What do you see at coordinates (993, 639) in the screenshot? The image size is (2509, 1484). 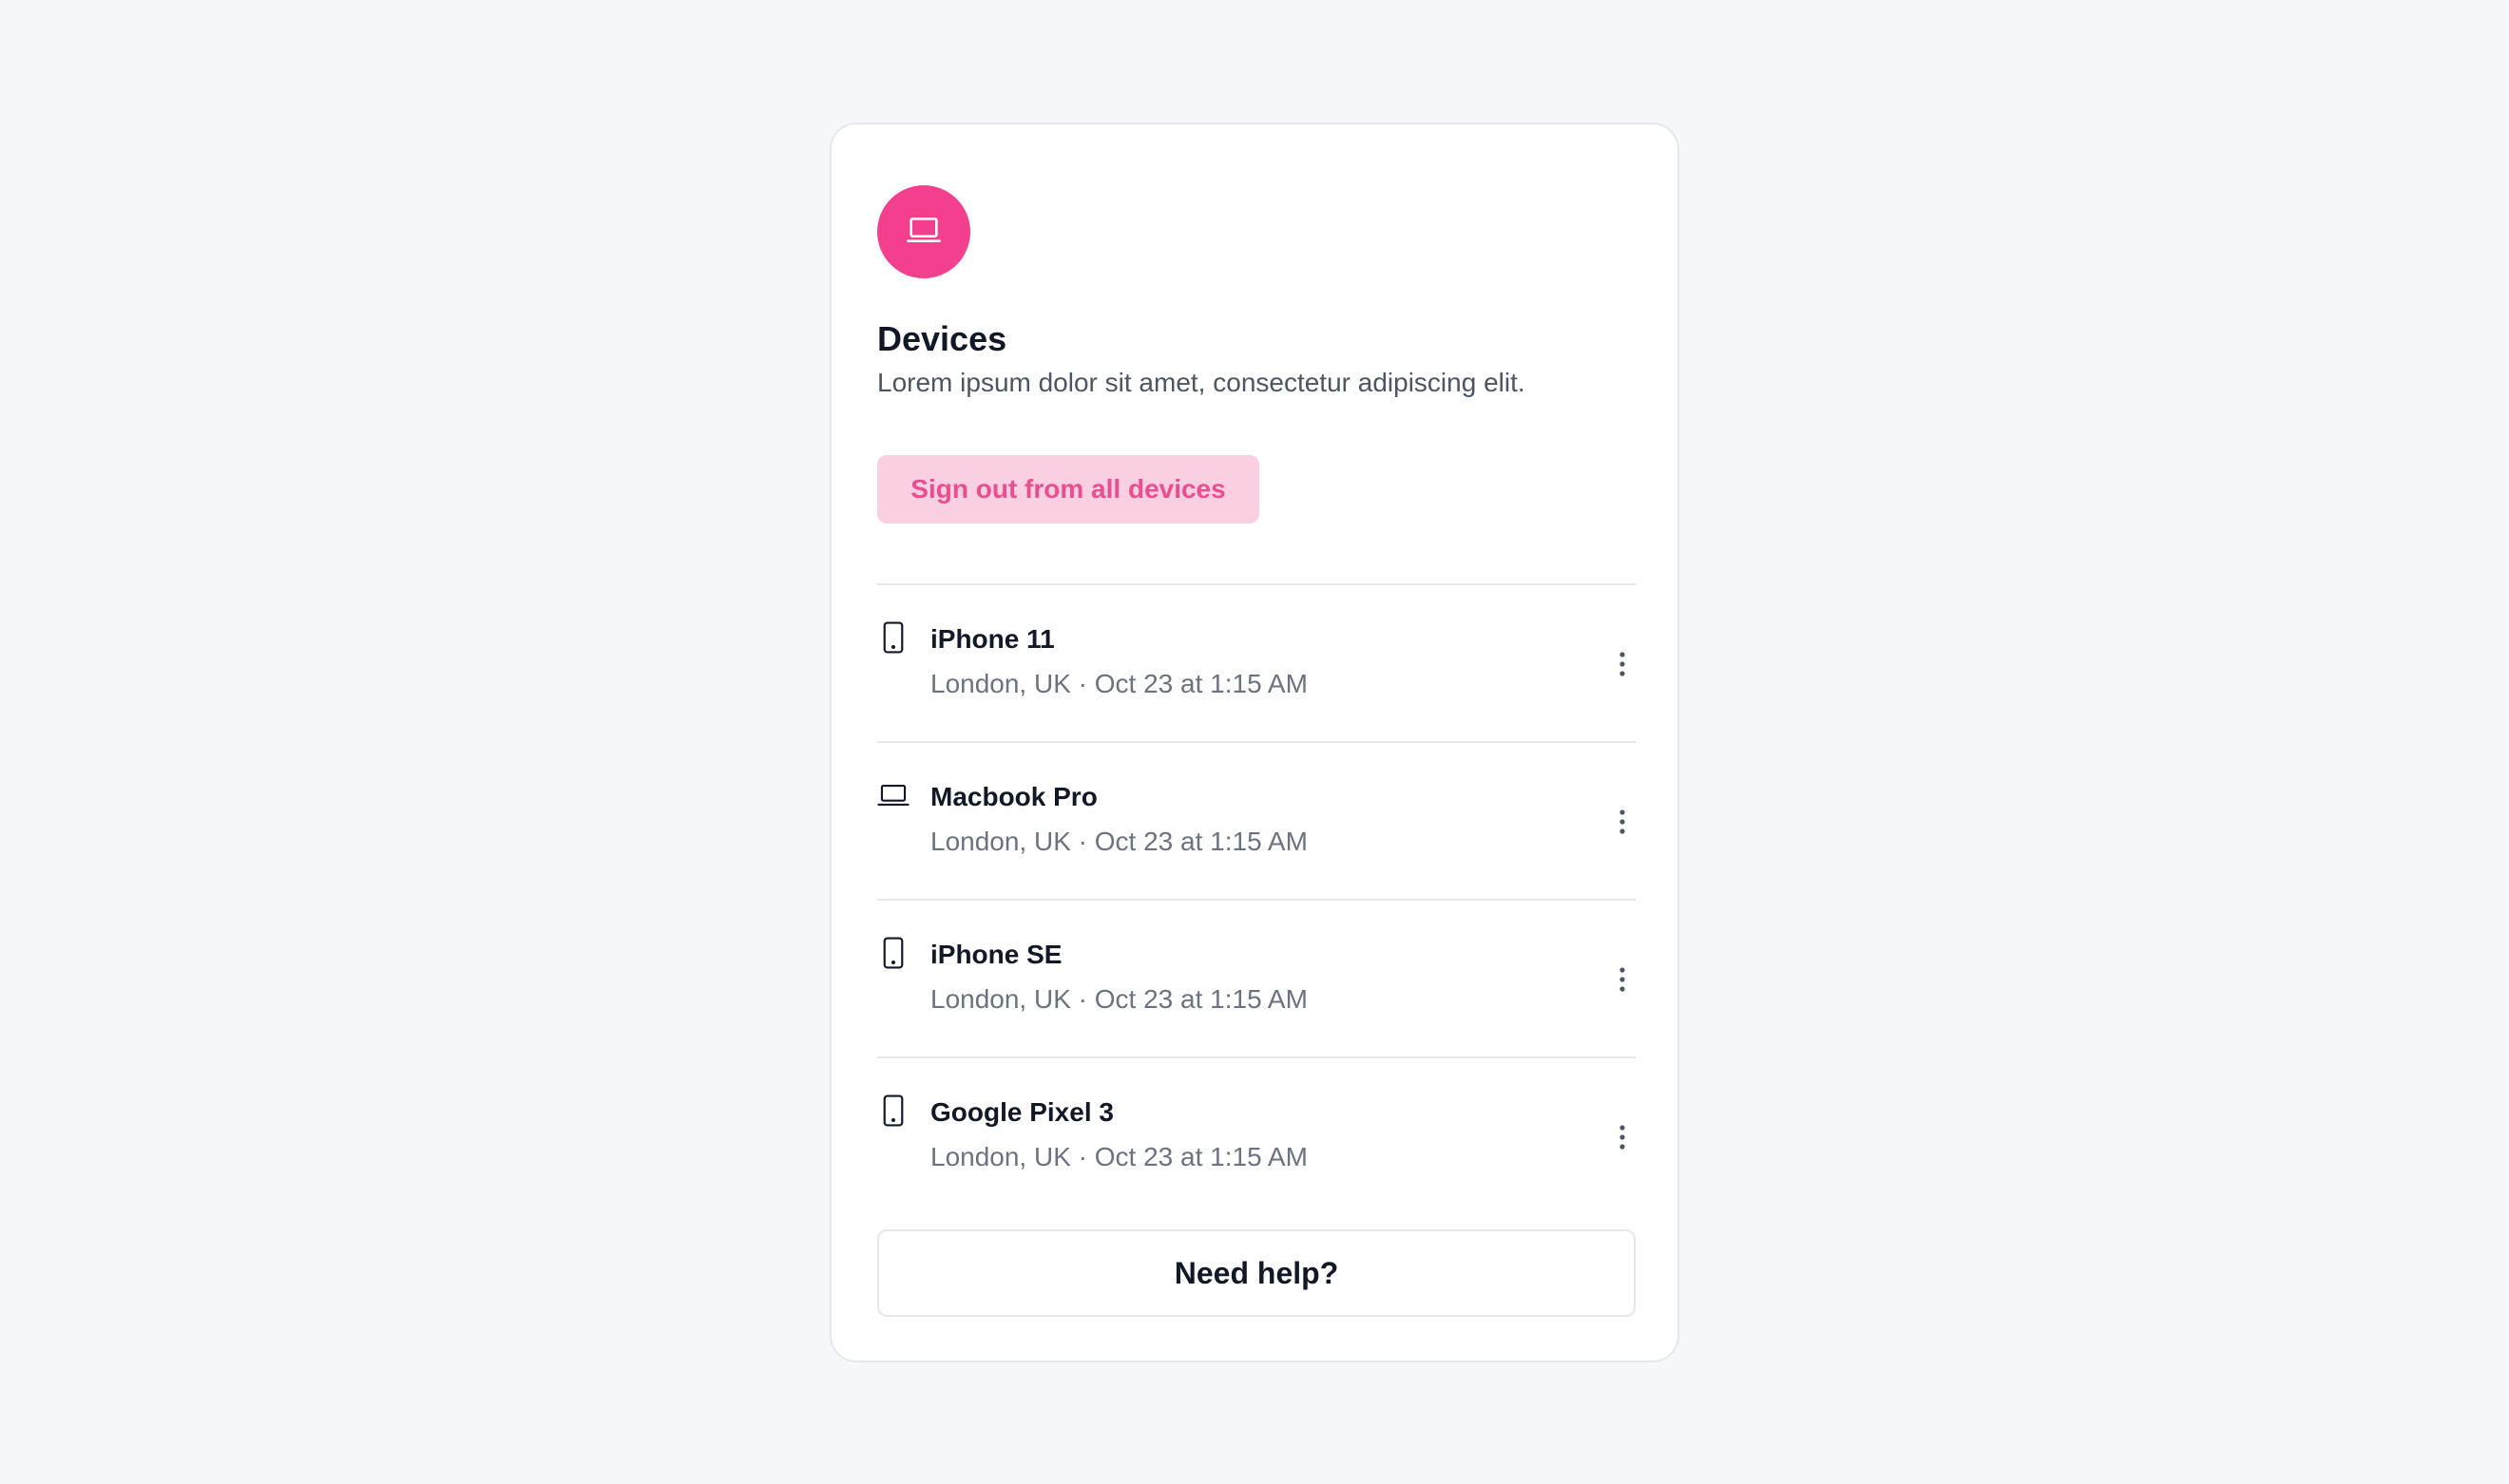 I see `device-name: iPhone 11` at bounding box center [993, 639].